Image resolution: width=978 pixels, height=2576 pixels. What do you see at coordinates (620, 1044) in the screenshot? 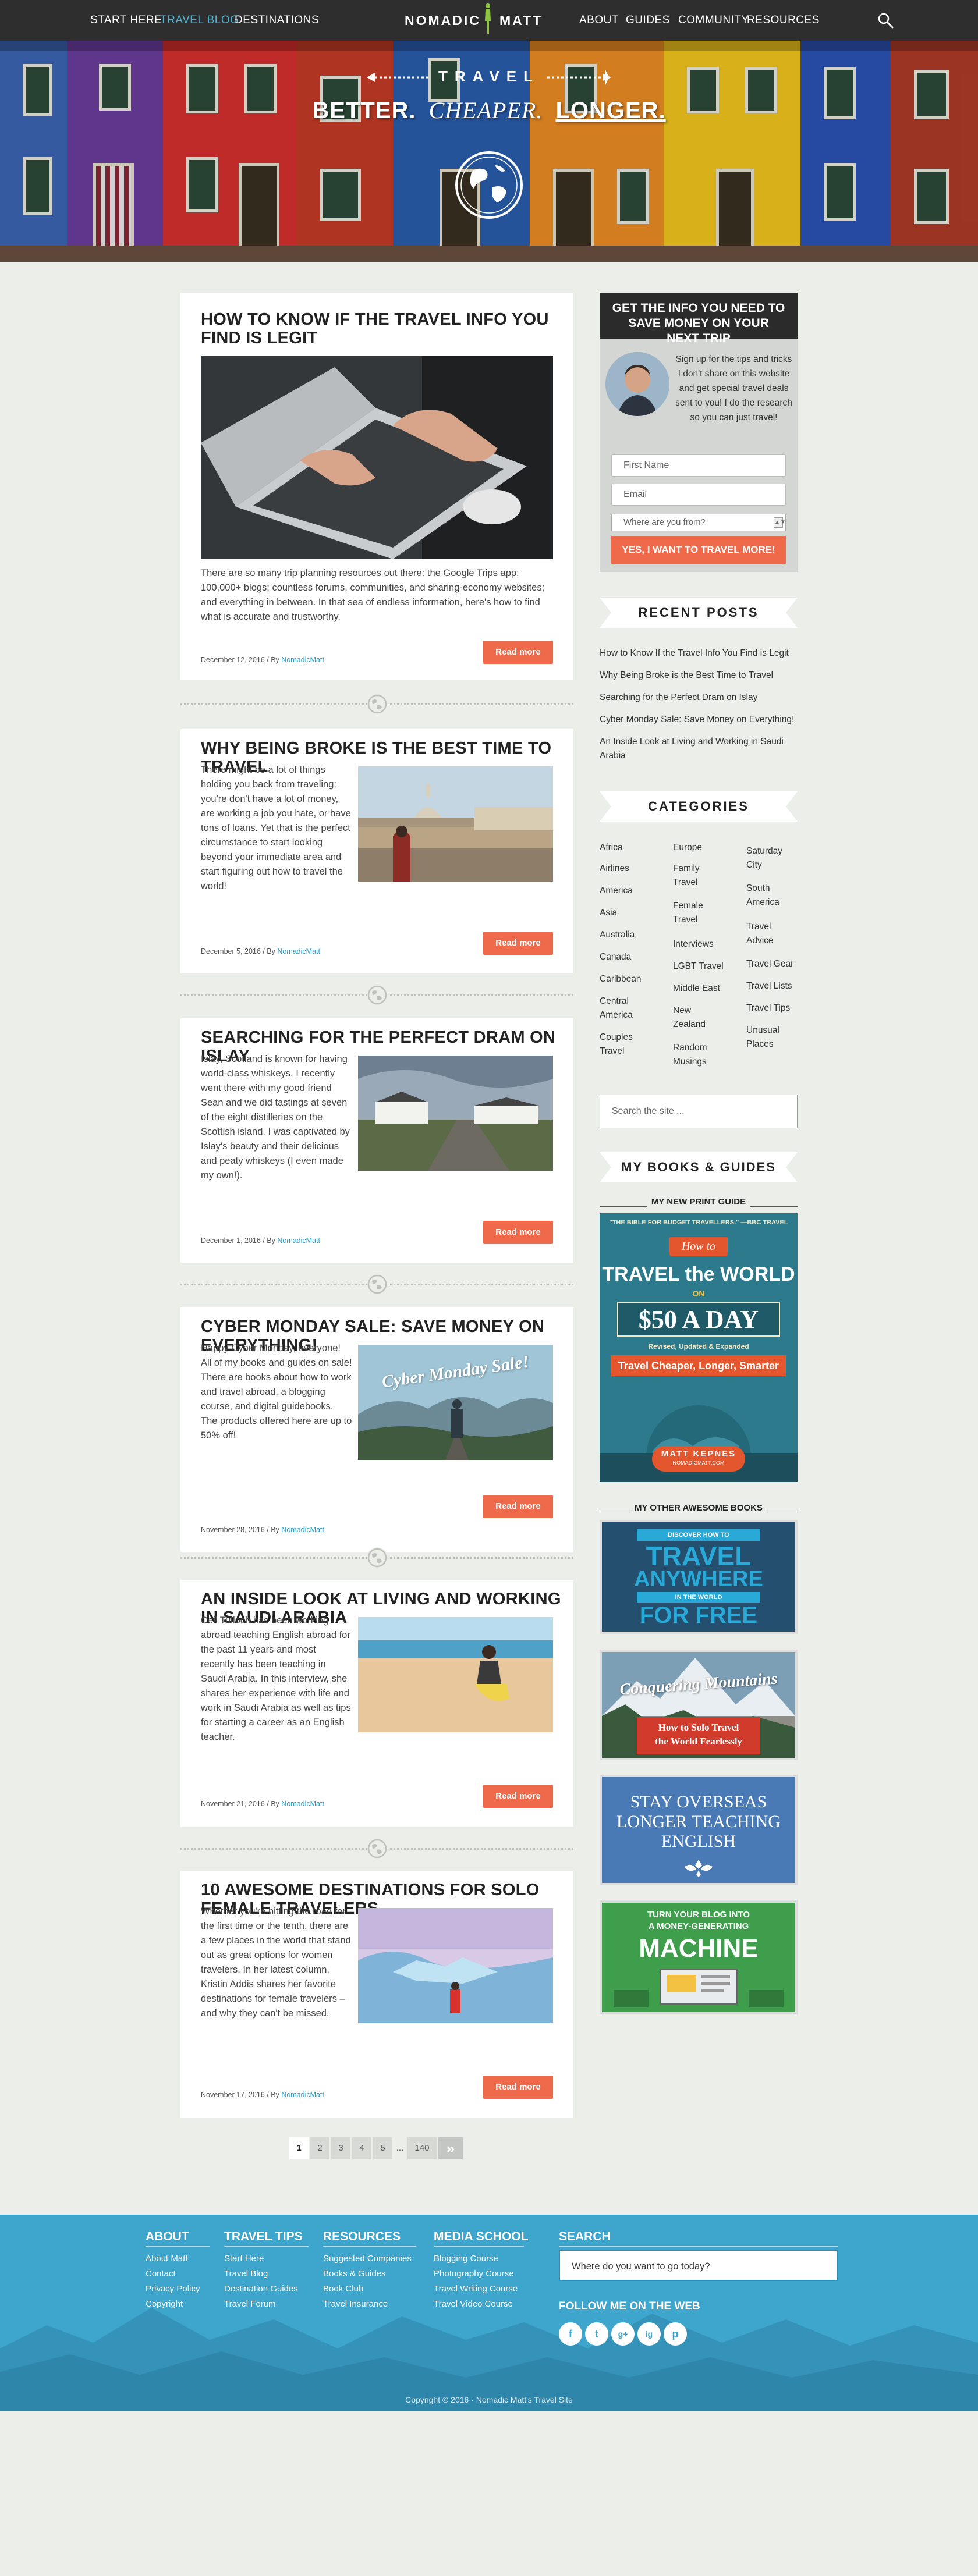
I see `category-link: Couples Travel` at bounding box center [620, 1044].